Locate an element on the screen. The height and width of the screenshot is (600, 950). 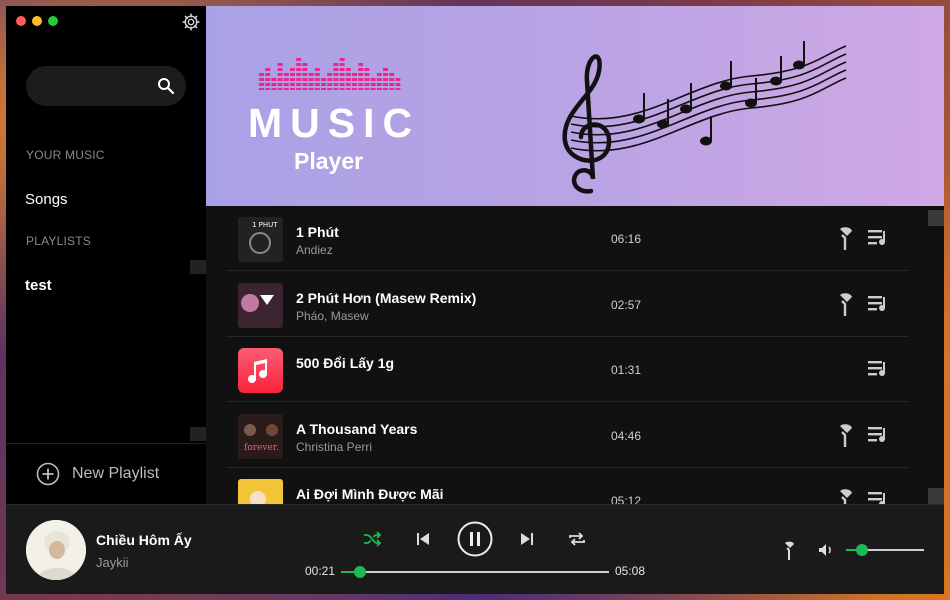
close-window-button is located at coordinates (21, 21).